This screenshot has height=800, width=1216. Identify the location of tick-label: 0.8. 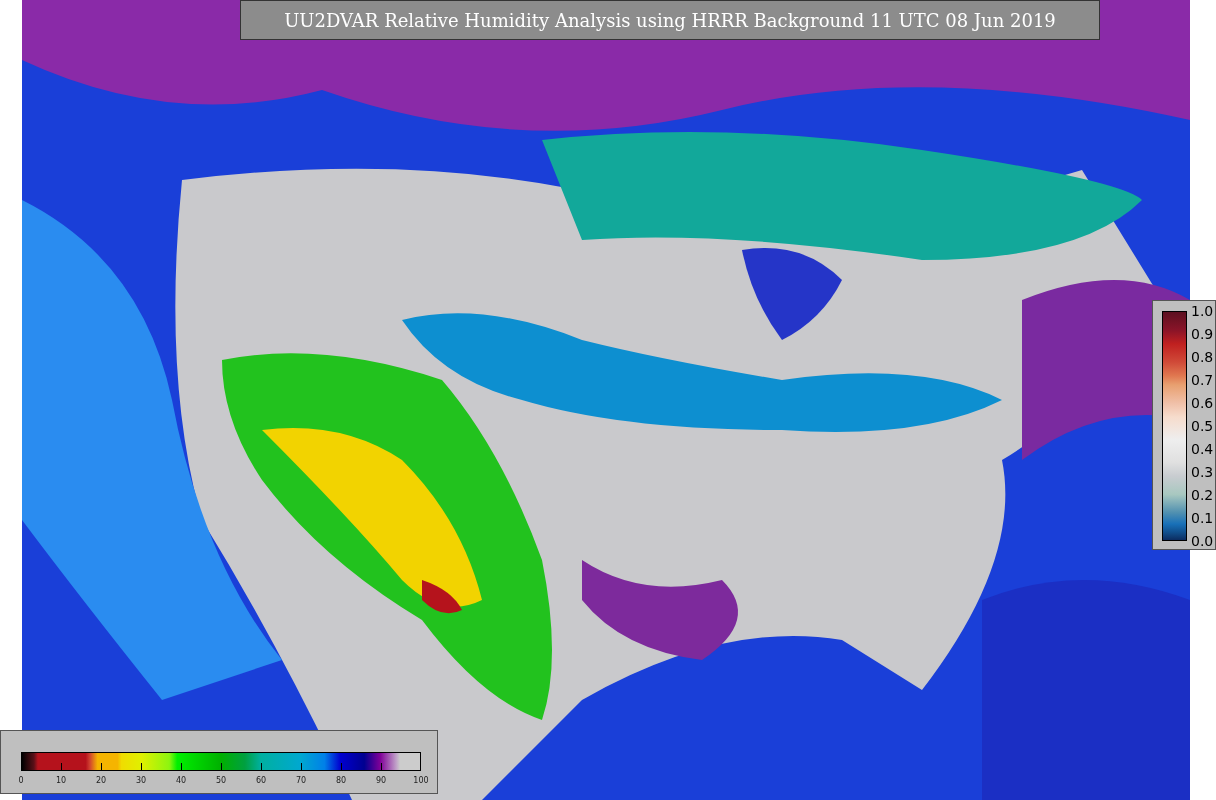
(1202, 357).